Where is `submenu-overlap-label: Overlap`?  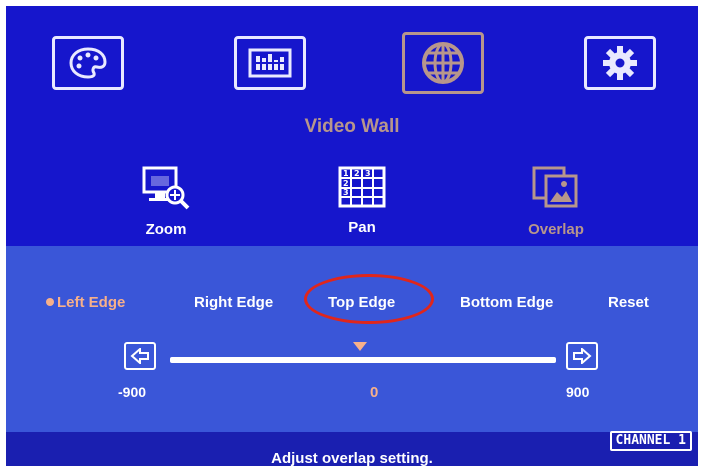 submenu-overlap-label: Overlap is located at coordinates (556, 229).